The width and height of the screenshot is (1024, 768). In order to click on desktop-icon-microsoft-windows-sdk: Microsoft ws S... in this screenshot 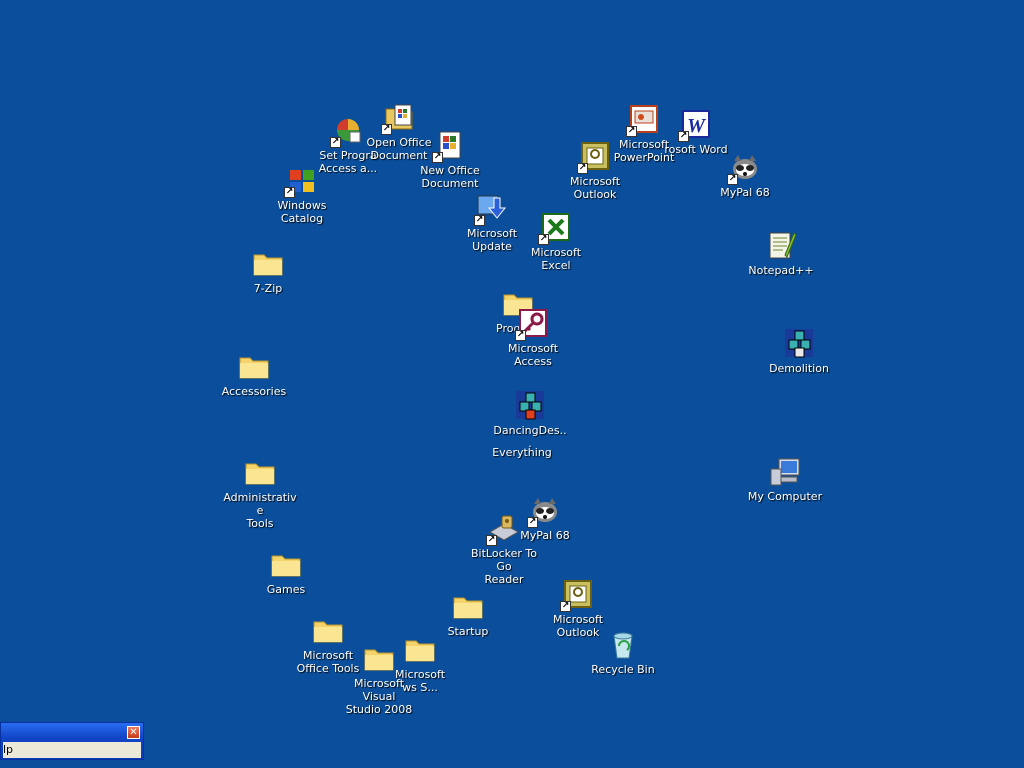, I will do `click(420, 663)`.